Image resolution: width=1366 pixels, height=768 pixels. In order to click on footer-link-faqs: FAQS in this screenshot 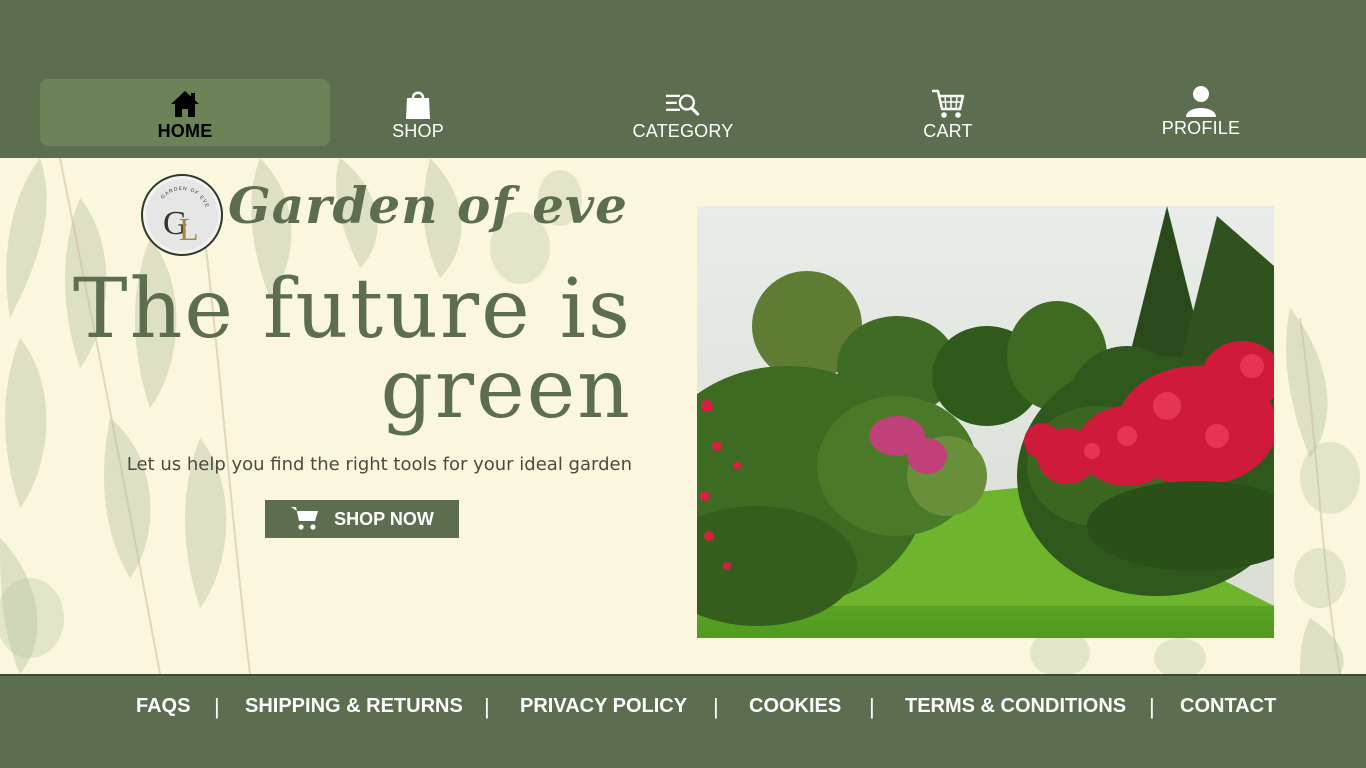, I will do `click(163, 706)`.